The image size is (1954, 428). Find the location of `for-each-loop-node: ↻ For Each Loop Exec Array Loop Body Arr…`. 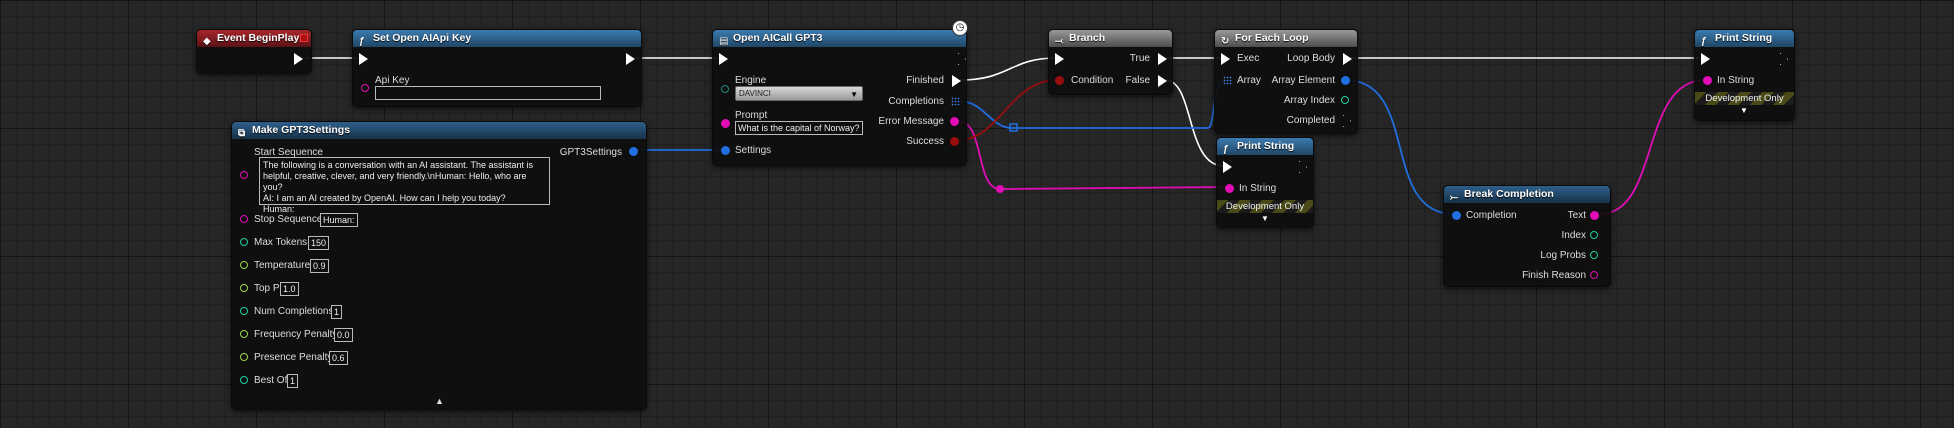

for-each-loop-node: ↻ For Each Loop Exec Array Loop Body Arr… is located at coordinates (1286, 81).